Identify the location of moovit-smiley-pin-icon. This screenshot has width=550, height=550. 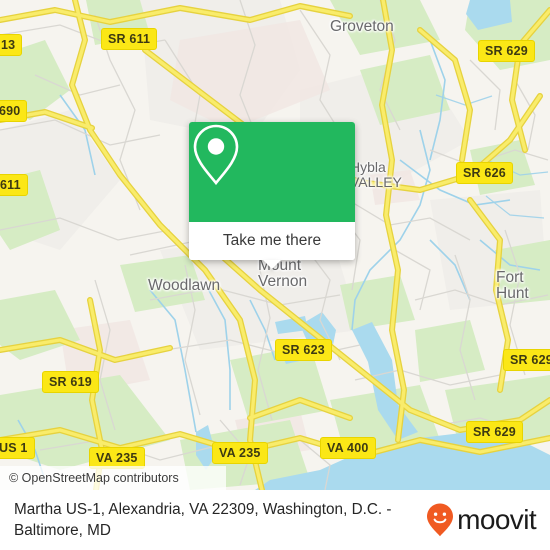
(440, 520).